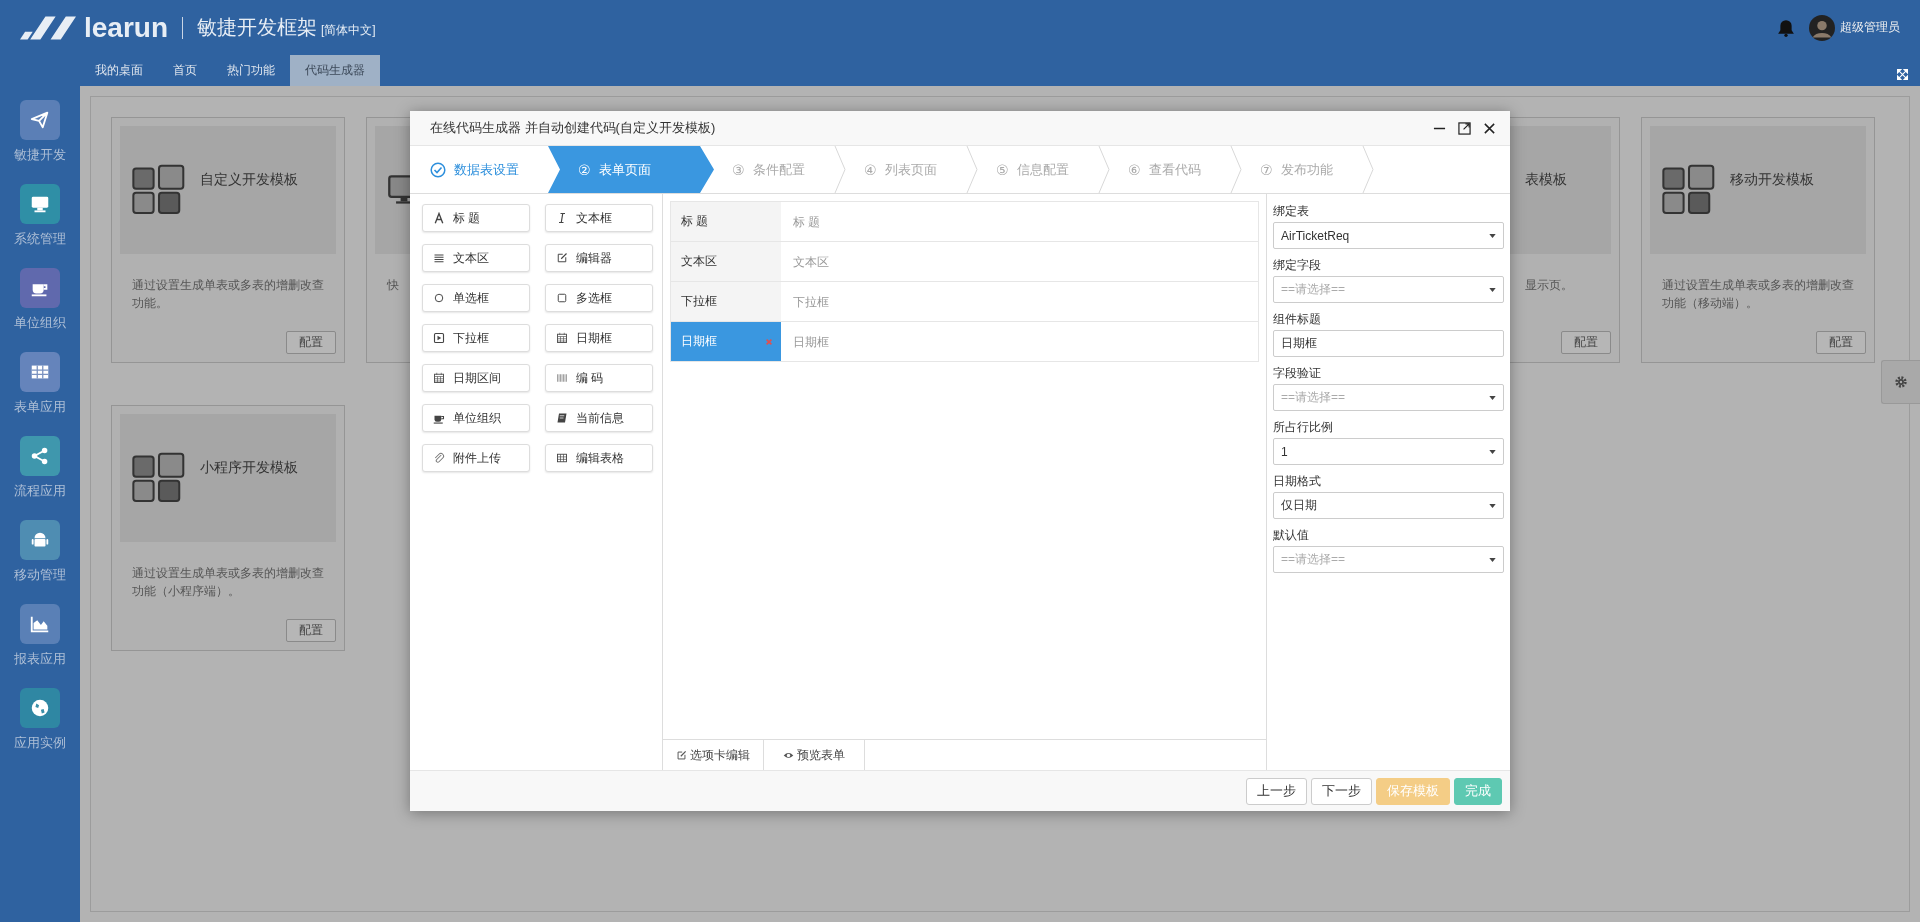 This screenshot has width=1920, height=922. I want to click on component-button: 日期框, so click(599, 338).